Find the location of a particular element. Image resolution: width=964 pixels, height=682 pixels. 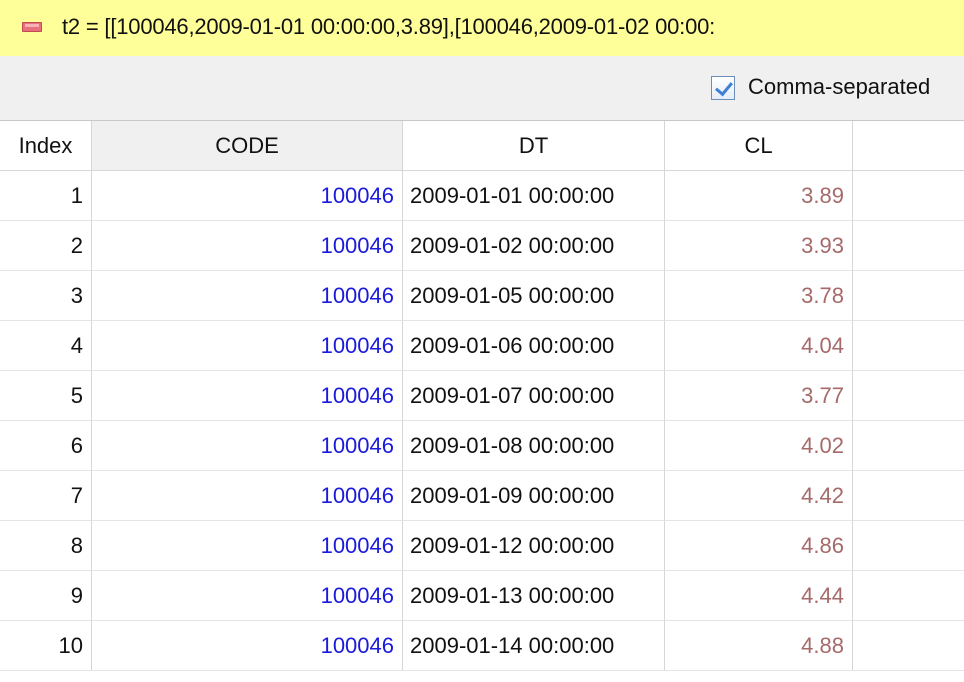

cell-cl: 3.93 is located at coordinates (759, 246).